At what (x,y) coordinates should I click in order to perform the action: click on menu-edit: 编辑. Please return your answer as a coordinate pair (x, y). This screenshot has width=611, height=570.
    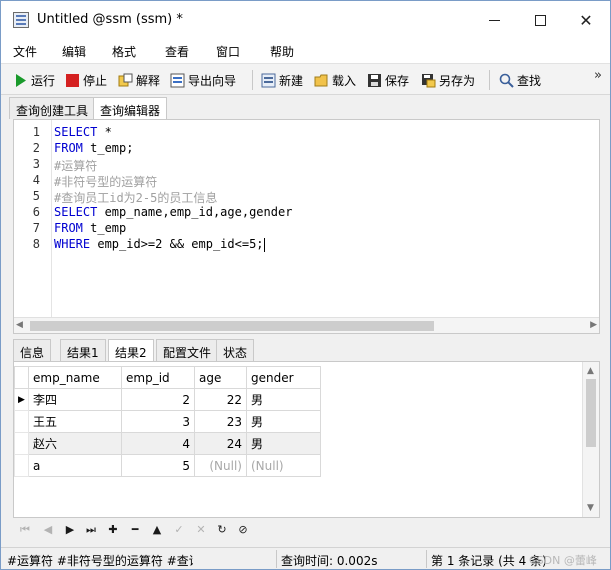
    Looking at the image, I should click on (74, 51).